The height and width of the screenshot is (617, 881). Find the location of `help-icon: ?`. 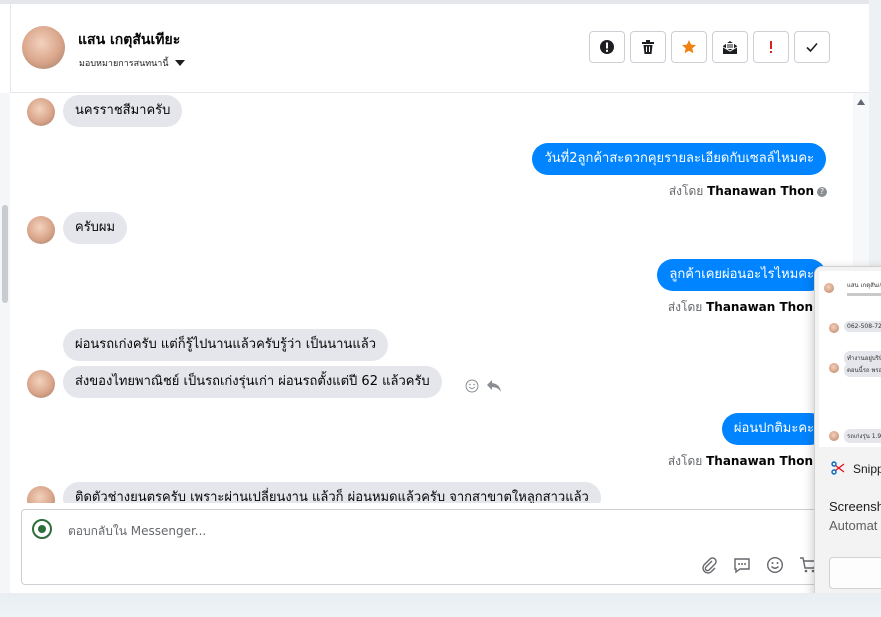

help-icon: ? is located at coordinates (822, 192).